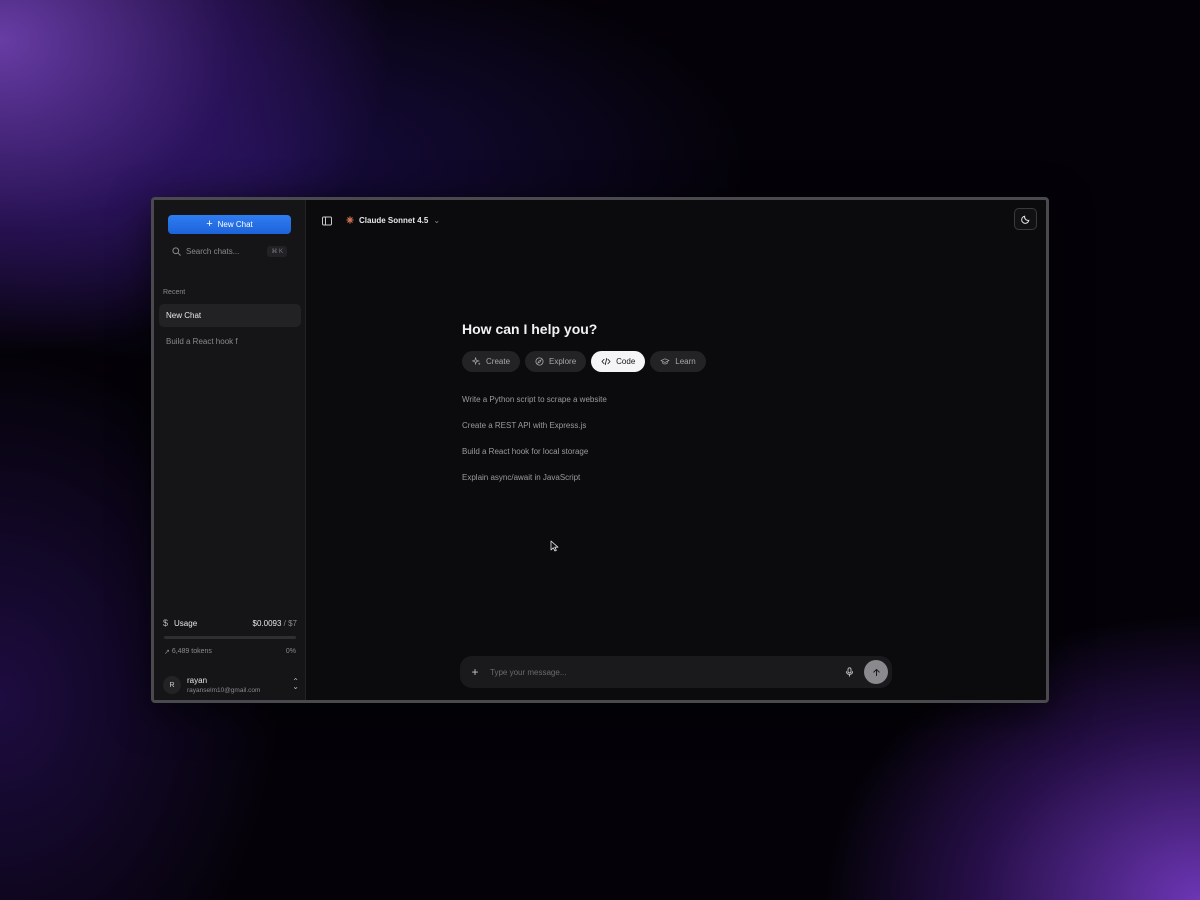  I want to click on chat-list-item: New Chat, so click(230, 315).